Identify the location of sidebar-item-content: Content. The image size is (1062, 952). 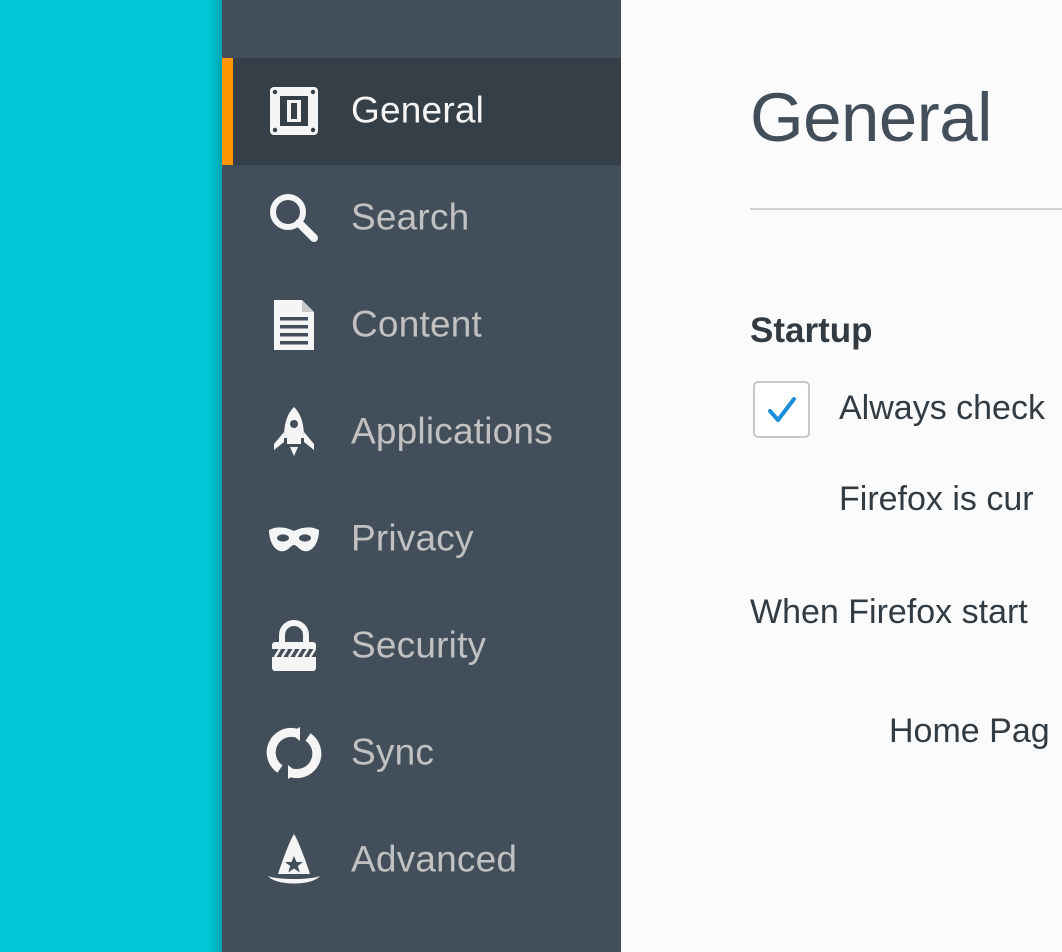
(421, 325).